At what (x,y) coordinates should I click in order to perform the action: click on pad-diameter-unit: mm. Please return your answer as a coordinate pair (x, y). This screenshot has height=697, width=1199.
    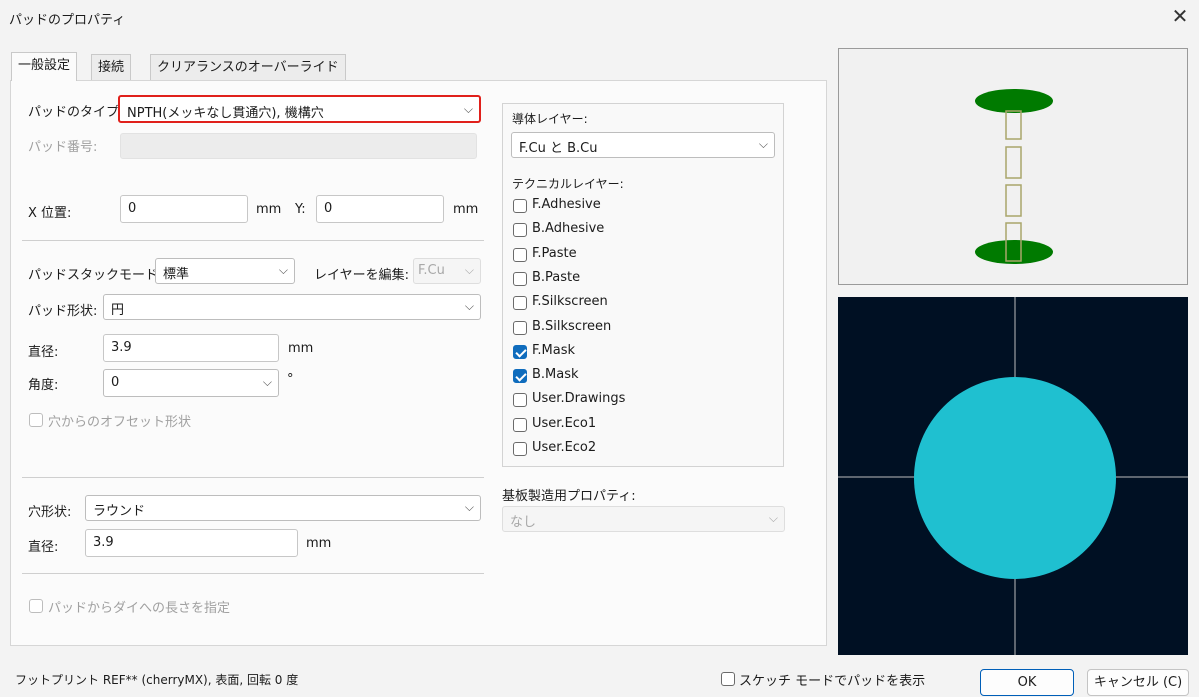
    Looking at the image, I should click on (301, 348).